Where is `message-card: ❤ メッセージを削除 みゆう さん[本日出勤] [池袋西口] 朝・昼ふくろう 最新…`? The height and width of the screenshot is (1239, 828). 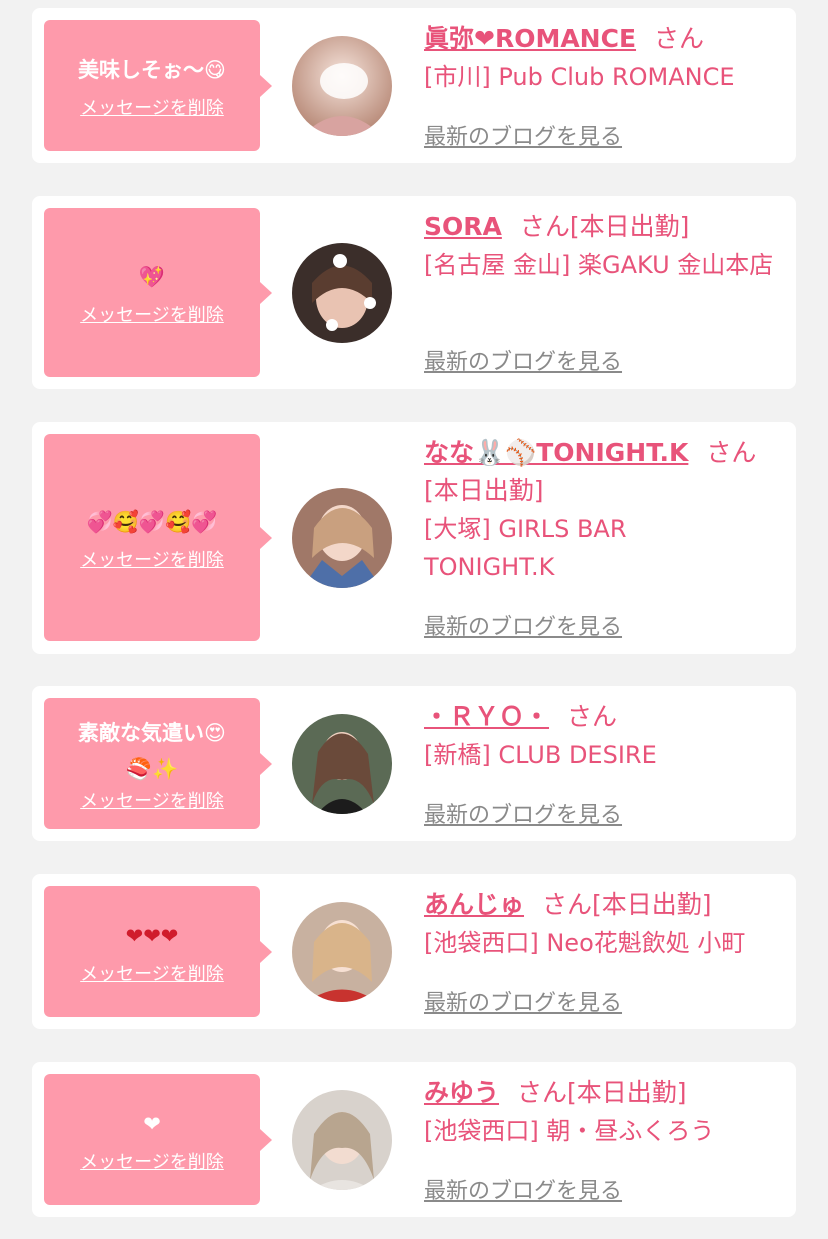
message-card: ❤ メッセージを削除 みゆう さん[本日出勤] [池袋西口] 朝・昼ふくろう 最新… is located at coordinates (414, 1139).